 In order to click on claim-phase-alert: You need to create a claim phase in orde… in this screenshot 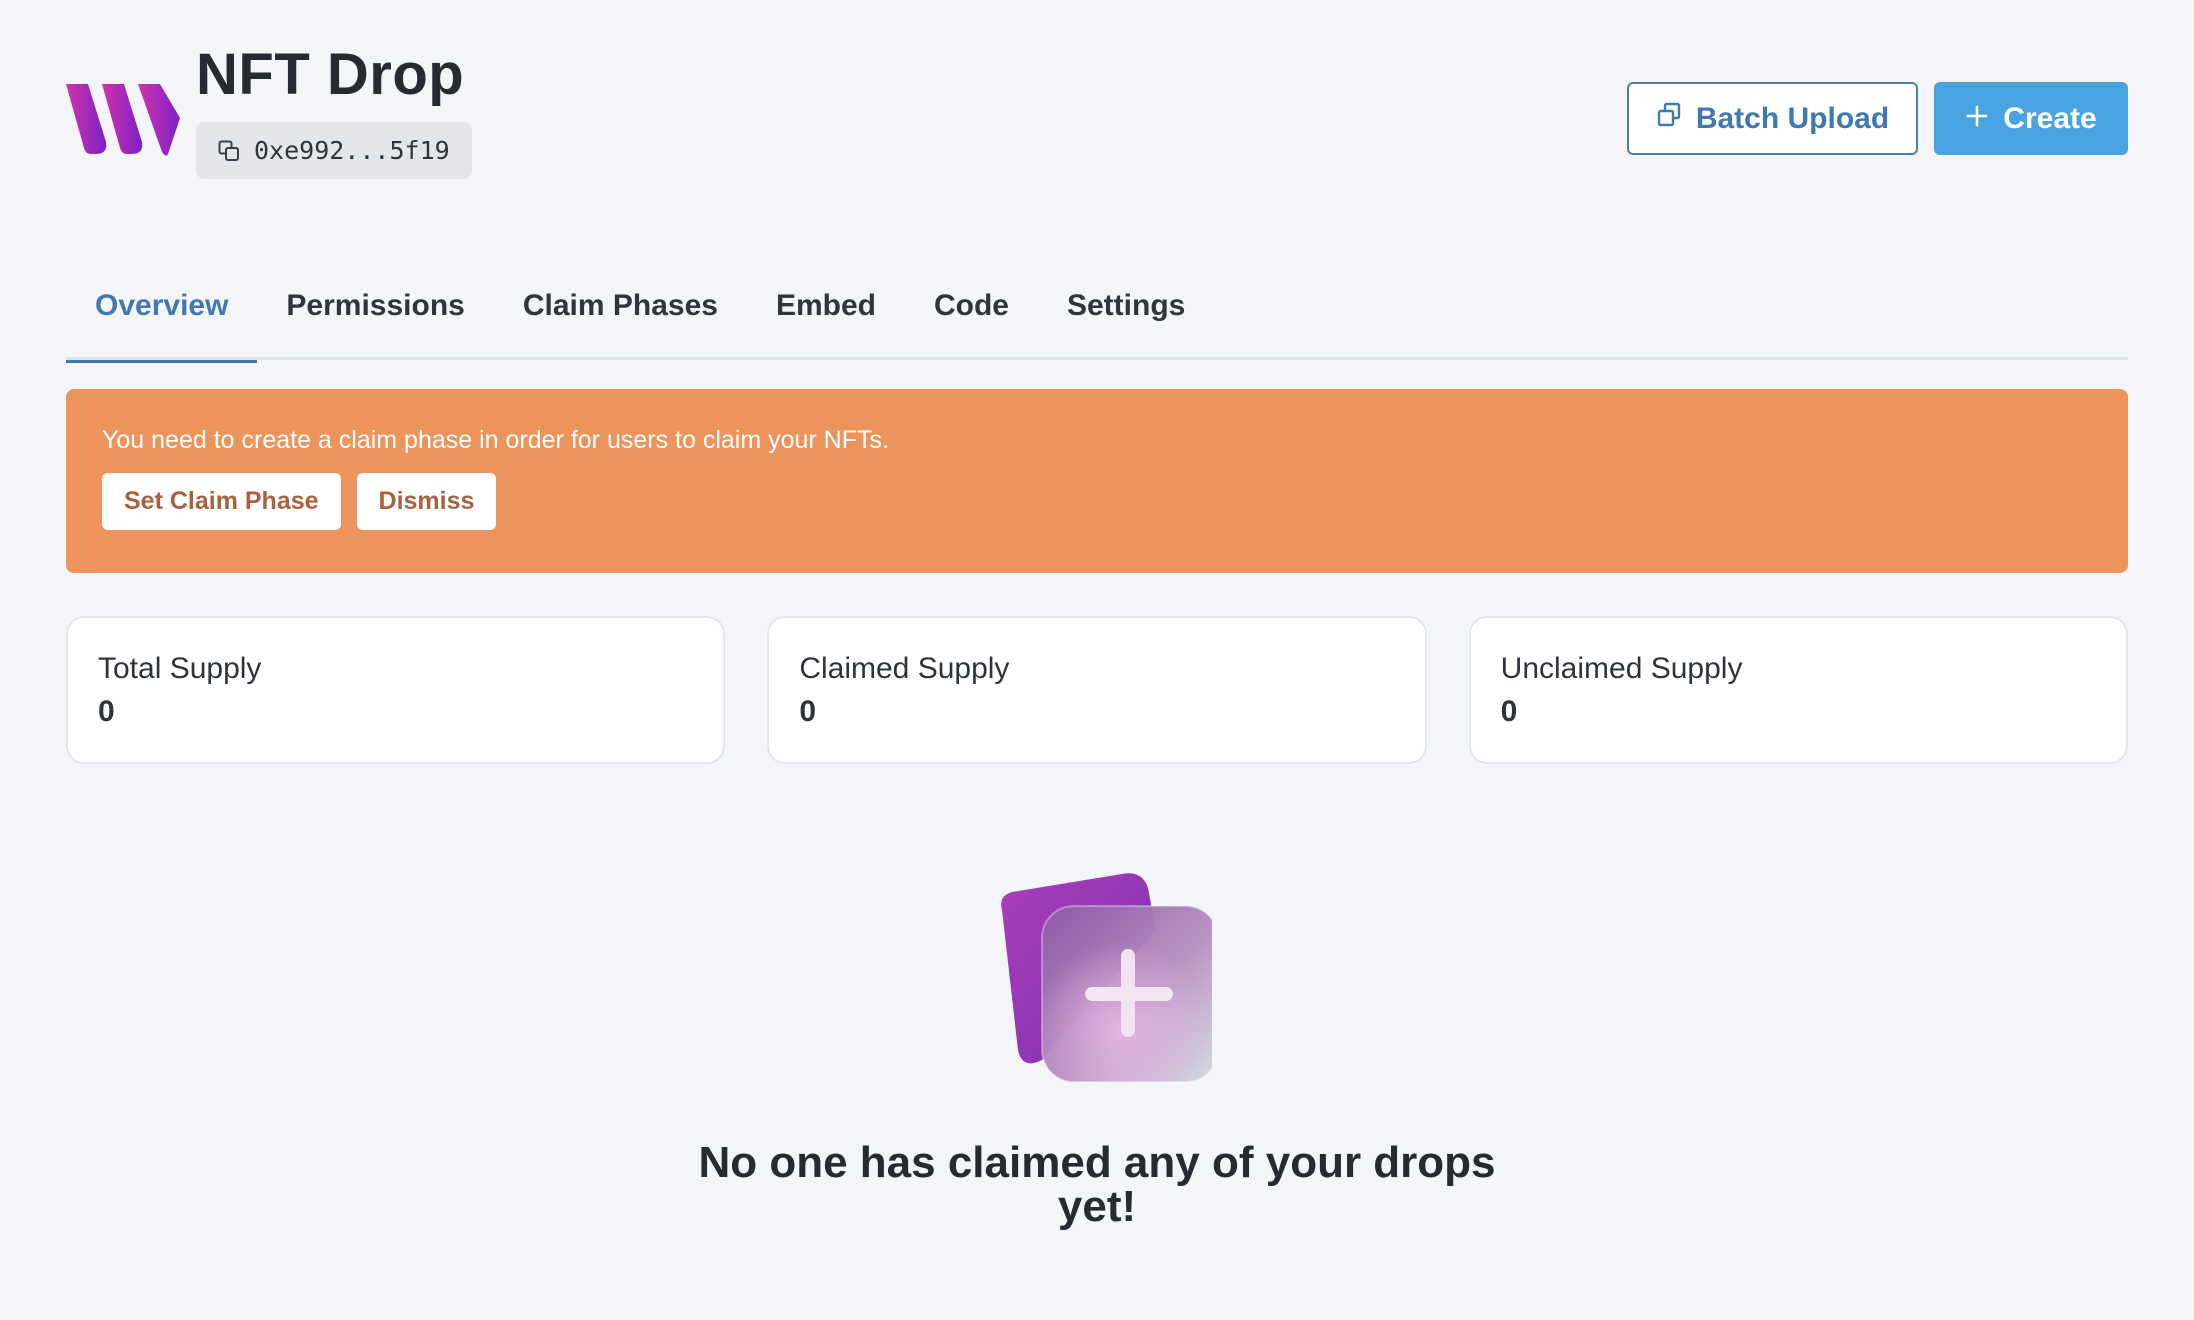, I will do `click(1097, 481)`.